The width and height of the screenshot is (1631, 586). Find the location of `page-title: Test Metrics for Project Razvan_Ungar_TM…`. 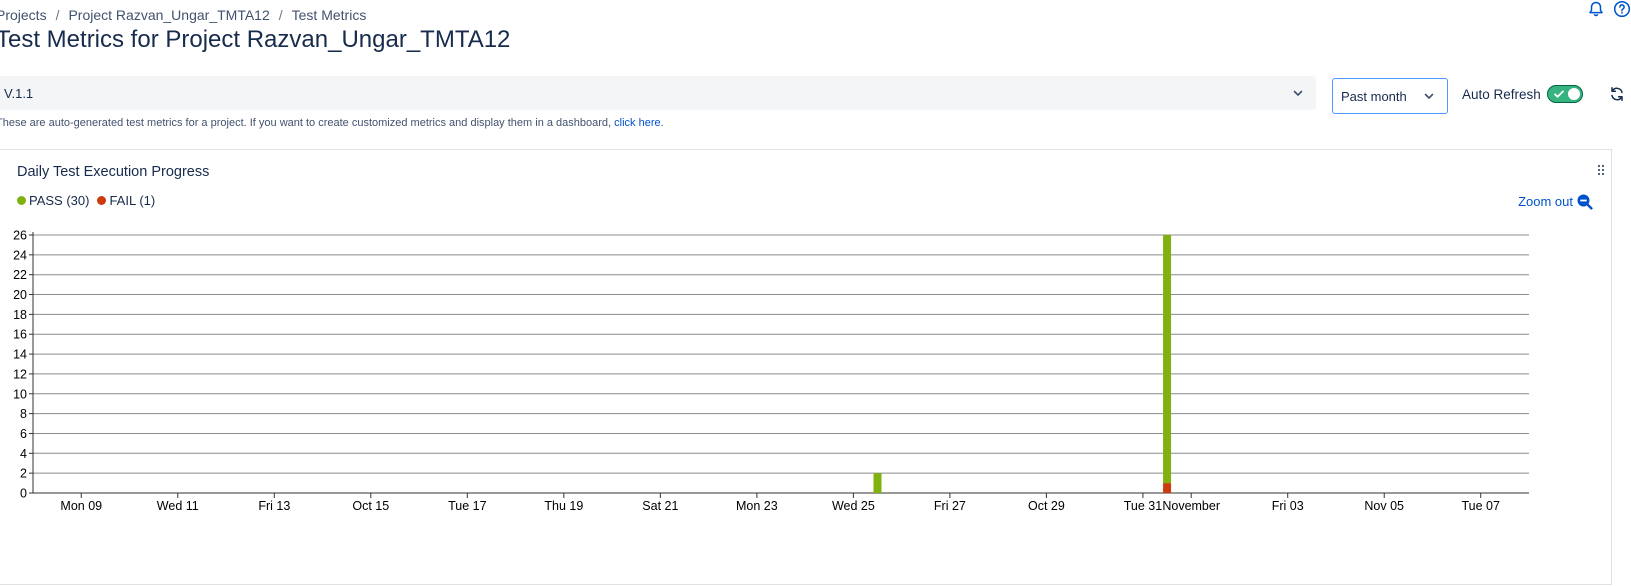

page-title: Test Metrics for Project Razvan_Ungar_TM… is located at coordinates (255, 39).